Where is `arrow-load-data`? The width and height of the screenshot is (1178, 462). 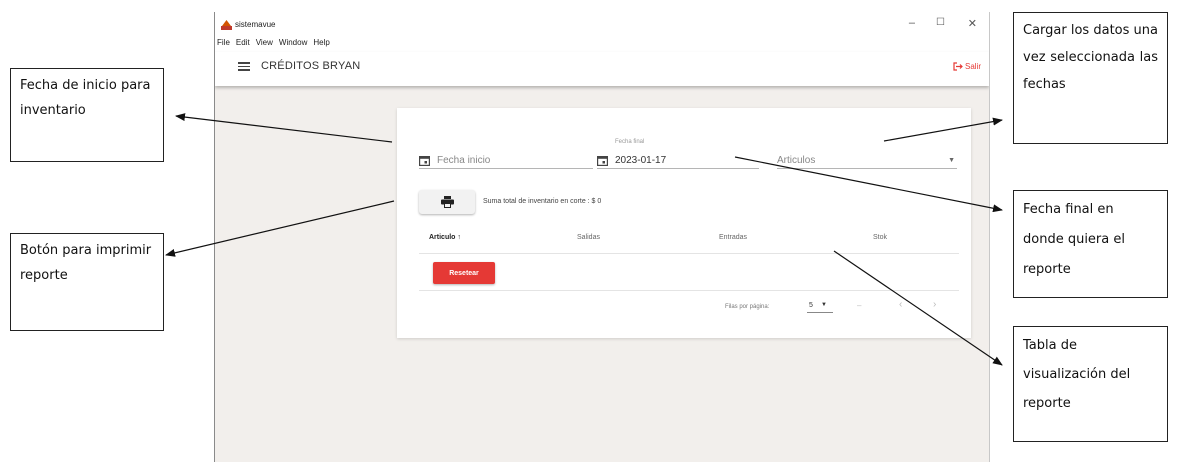
arrow-load-data is located at coordinates (943, 129).